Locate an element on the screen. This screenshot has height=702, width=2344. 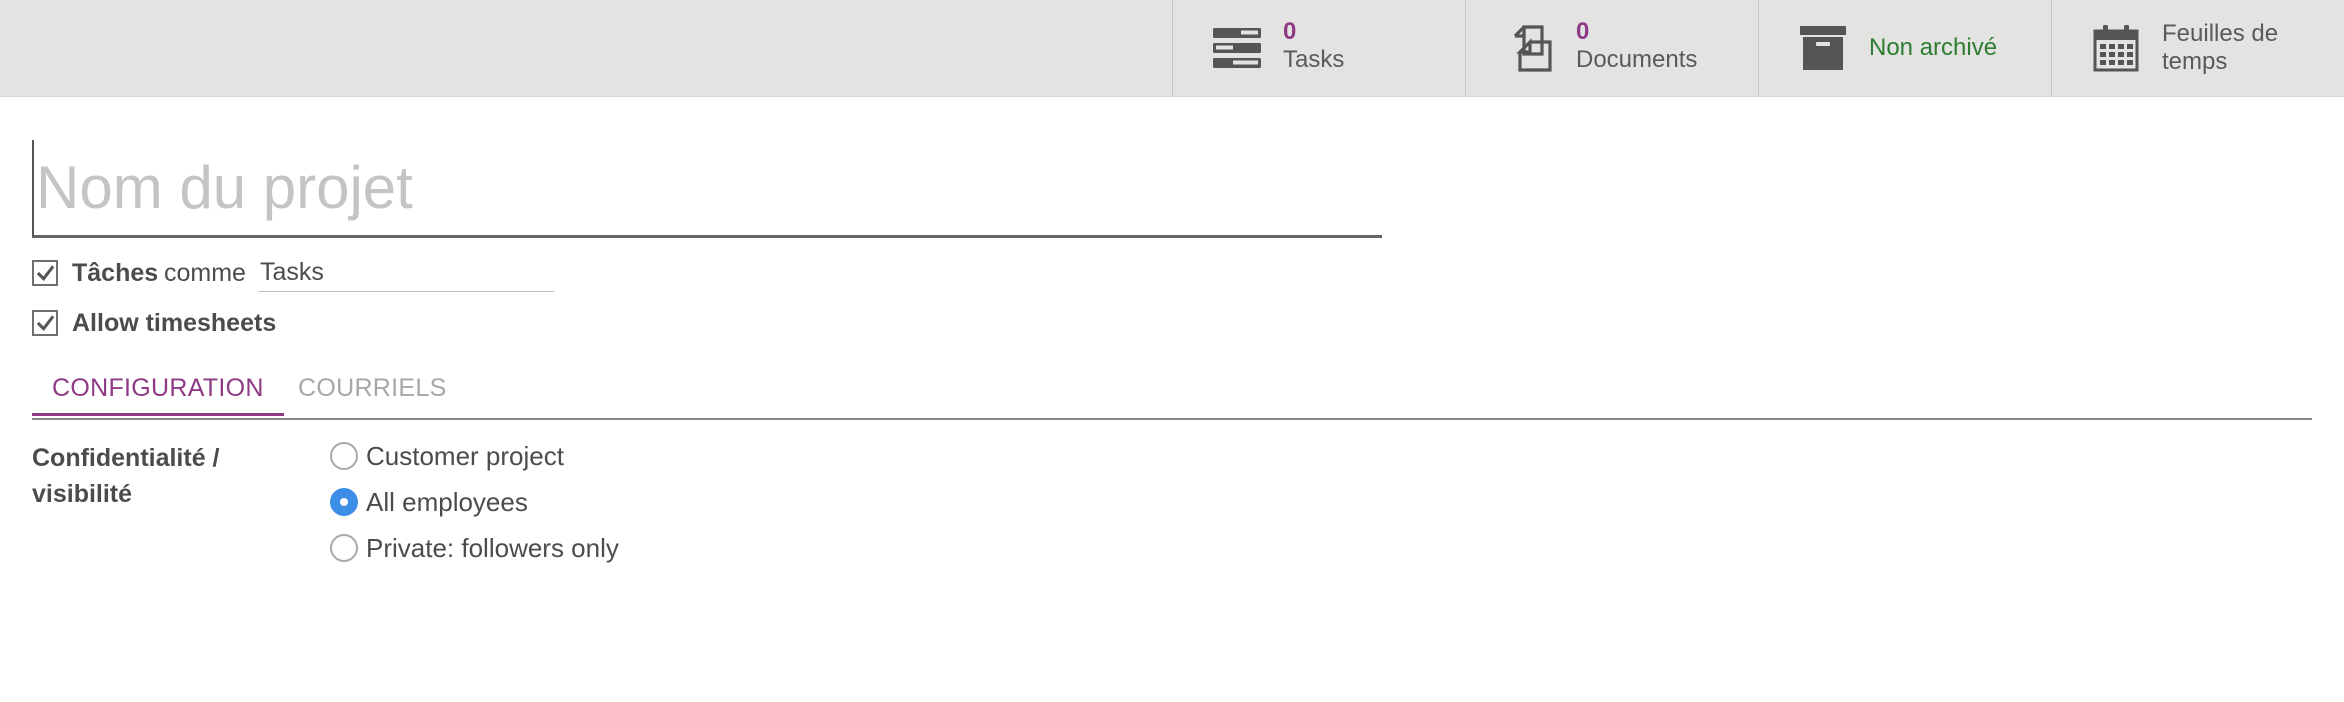
allow-timesheets-label: Allow timesheets is located at coordinates (174, 323).